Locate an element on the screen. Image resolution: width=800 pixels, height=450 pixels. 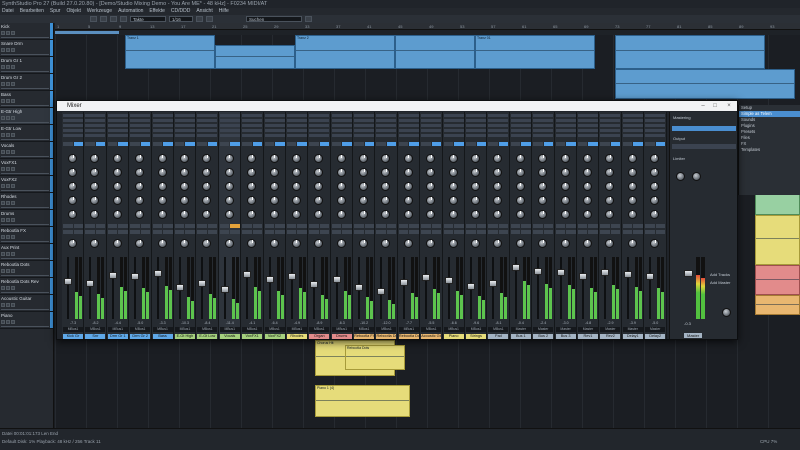
track-name: Drums is located at coordinates (26, 213).